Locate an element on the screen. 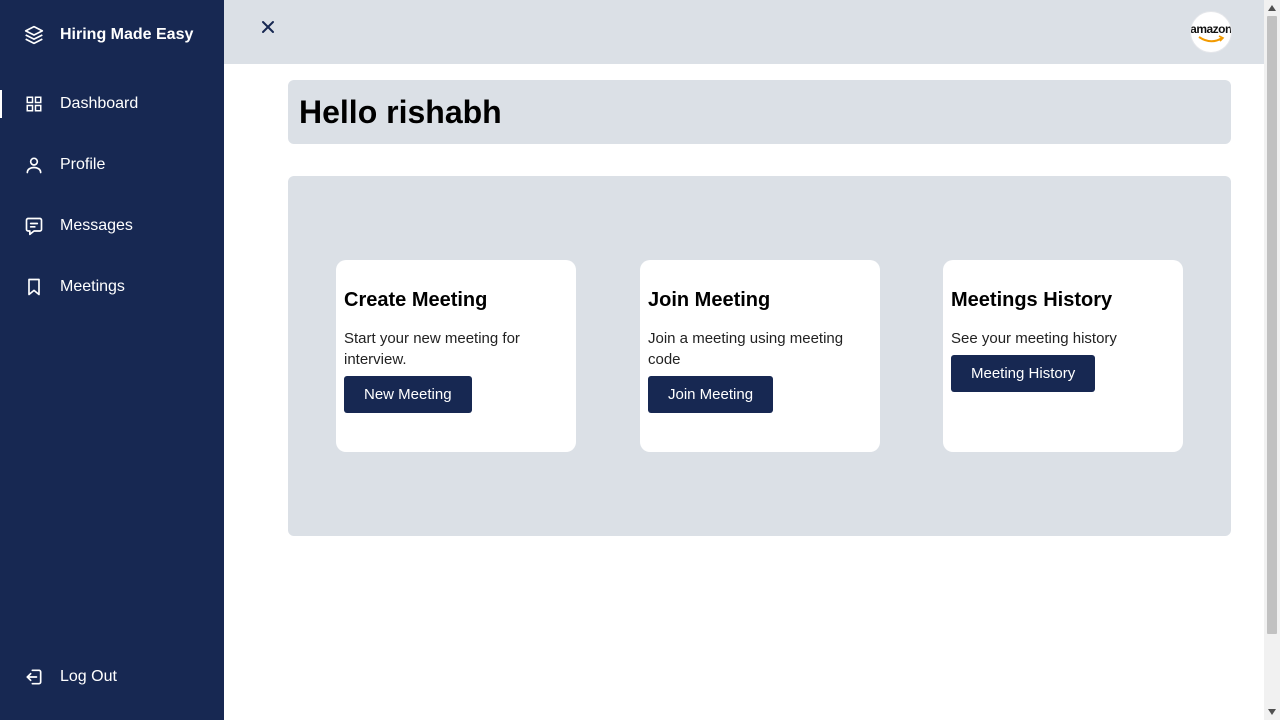 This screenshot has width=1280, height=720. close-sidebar-button is located at coordinates (268, 29).